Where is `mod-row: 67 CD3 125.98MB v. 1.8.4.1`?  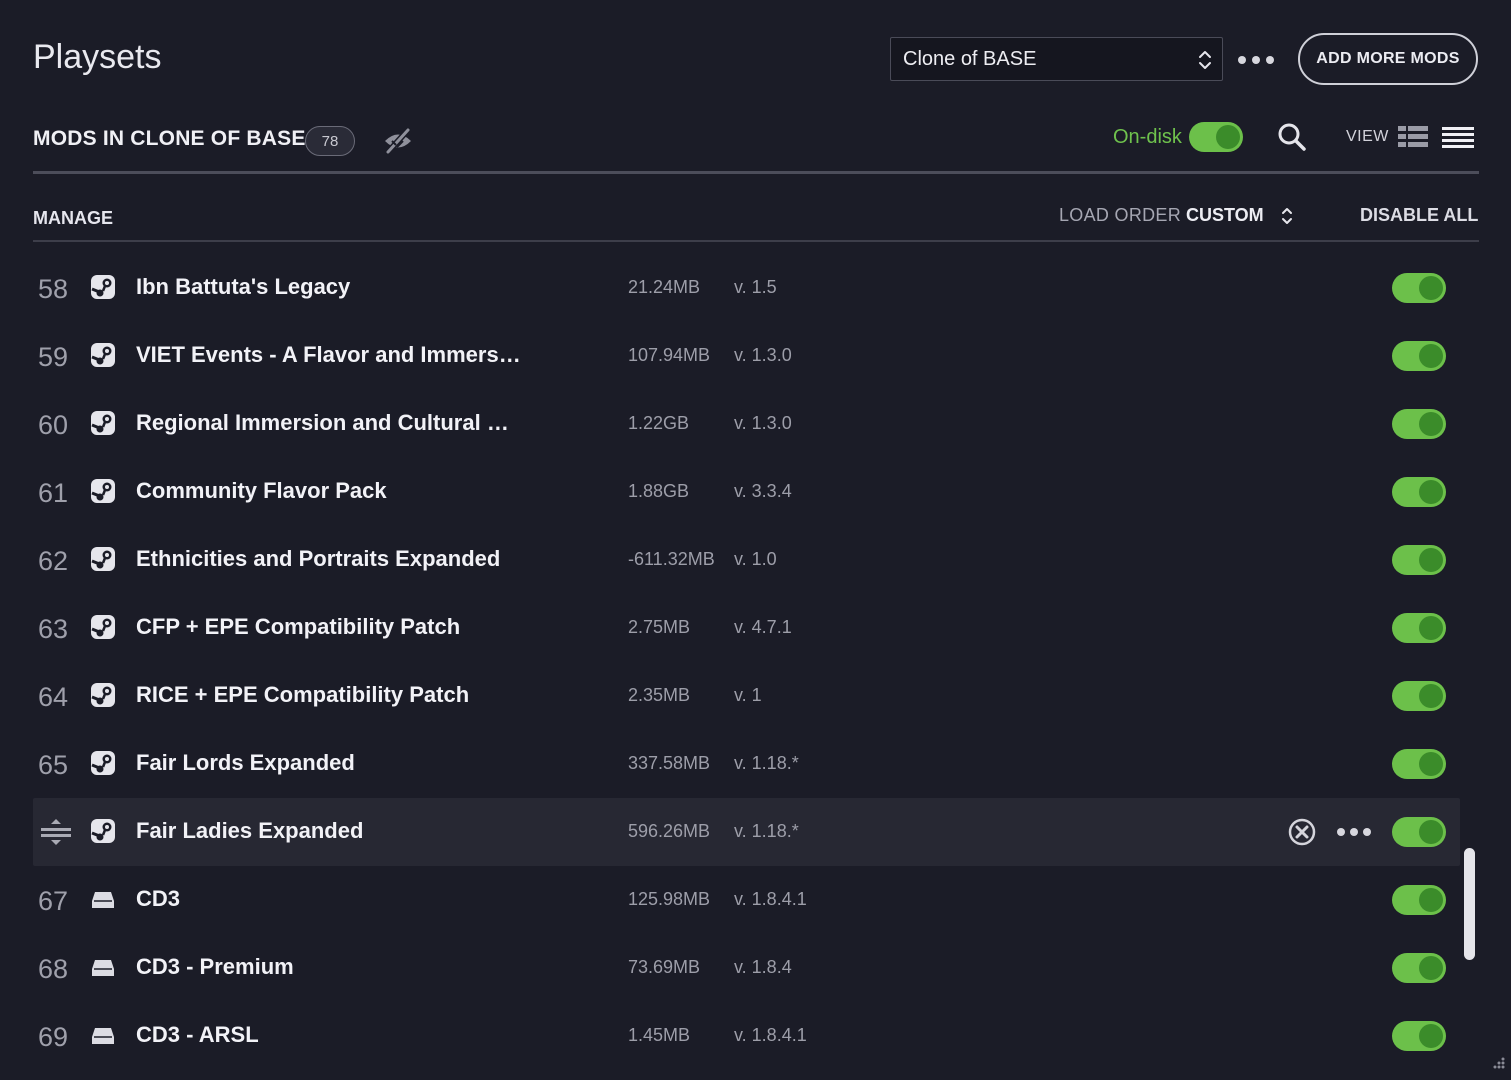 mod-row: 67 CD3 125.98MB v. 1.8.4.1 is located at coordinates (755, 900).